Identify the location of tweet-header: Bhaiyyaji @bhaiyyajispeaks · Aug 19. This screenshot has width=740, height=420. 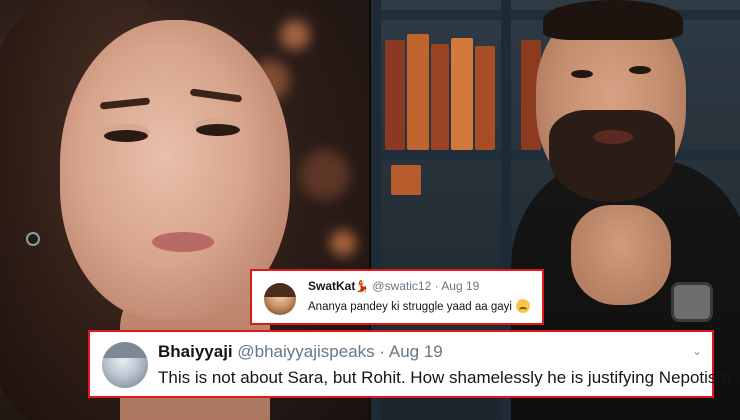
(300, 352).